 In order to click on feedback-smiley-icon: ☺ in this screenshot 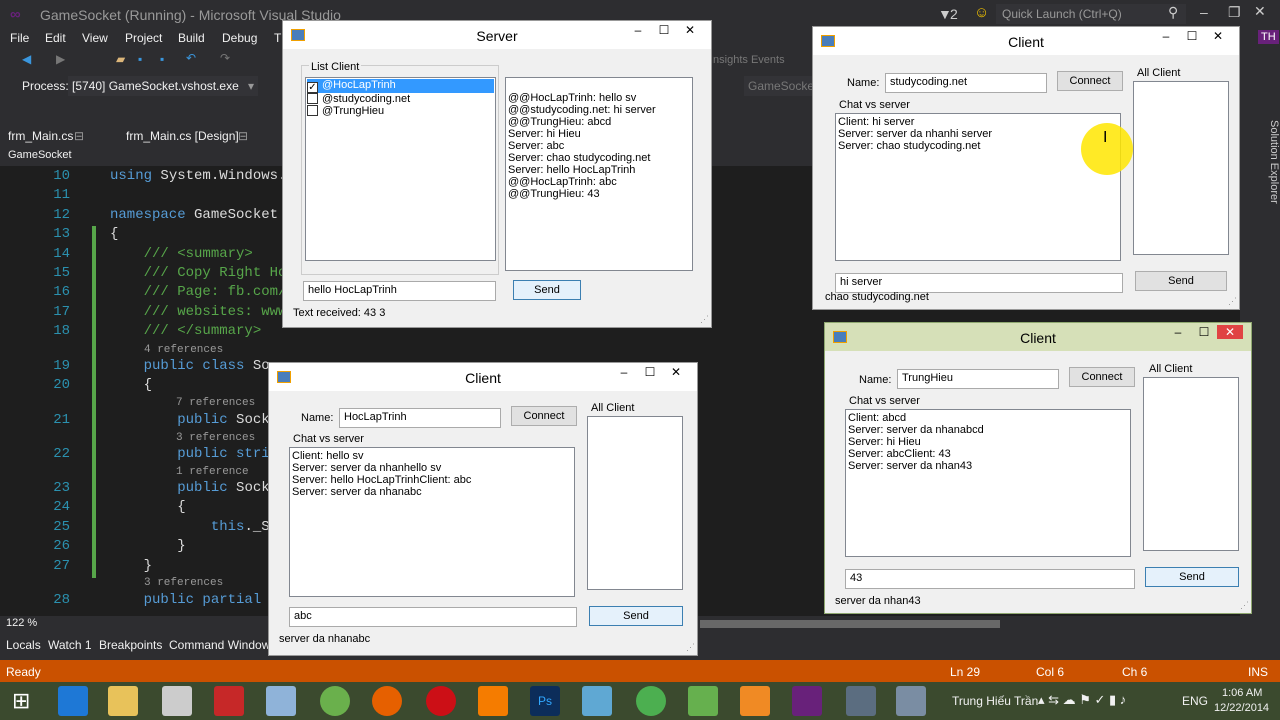, I will do `click(981, 12)`.